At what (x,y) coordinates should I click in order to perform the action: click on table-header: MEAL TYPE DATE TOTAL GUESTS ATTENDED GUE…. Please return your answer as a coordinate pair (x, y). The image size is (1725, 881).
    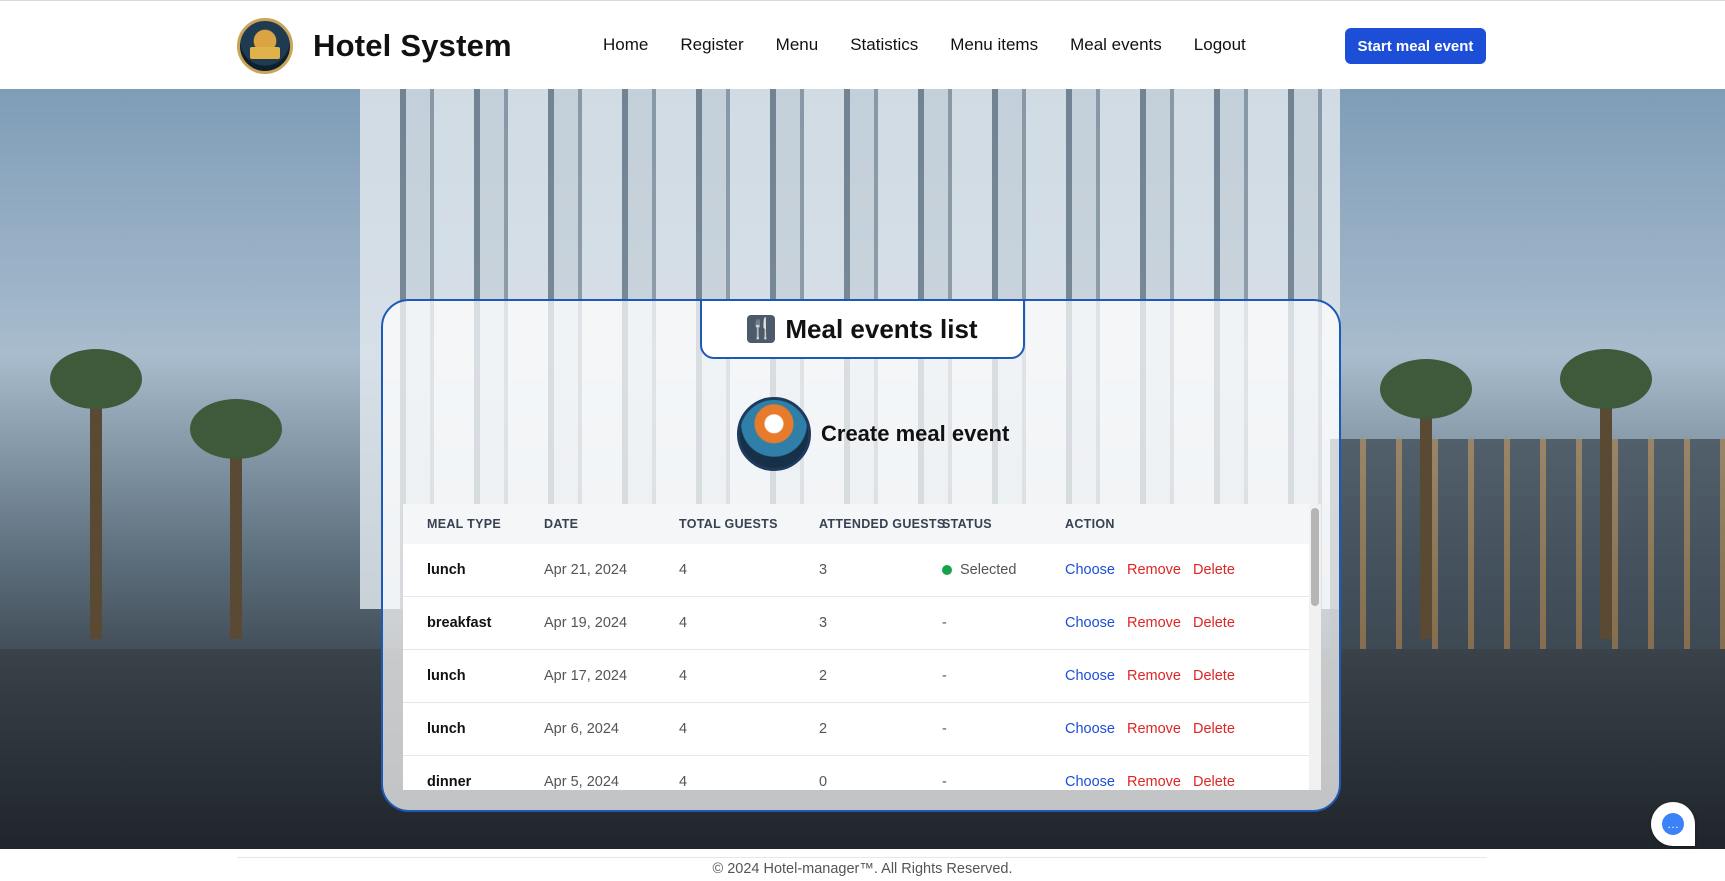
    Looking at the image, I should click on (862, 524).